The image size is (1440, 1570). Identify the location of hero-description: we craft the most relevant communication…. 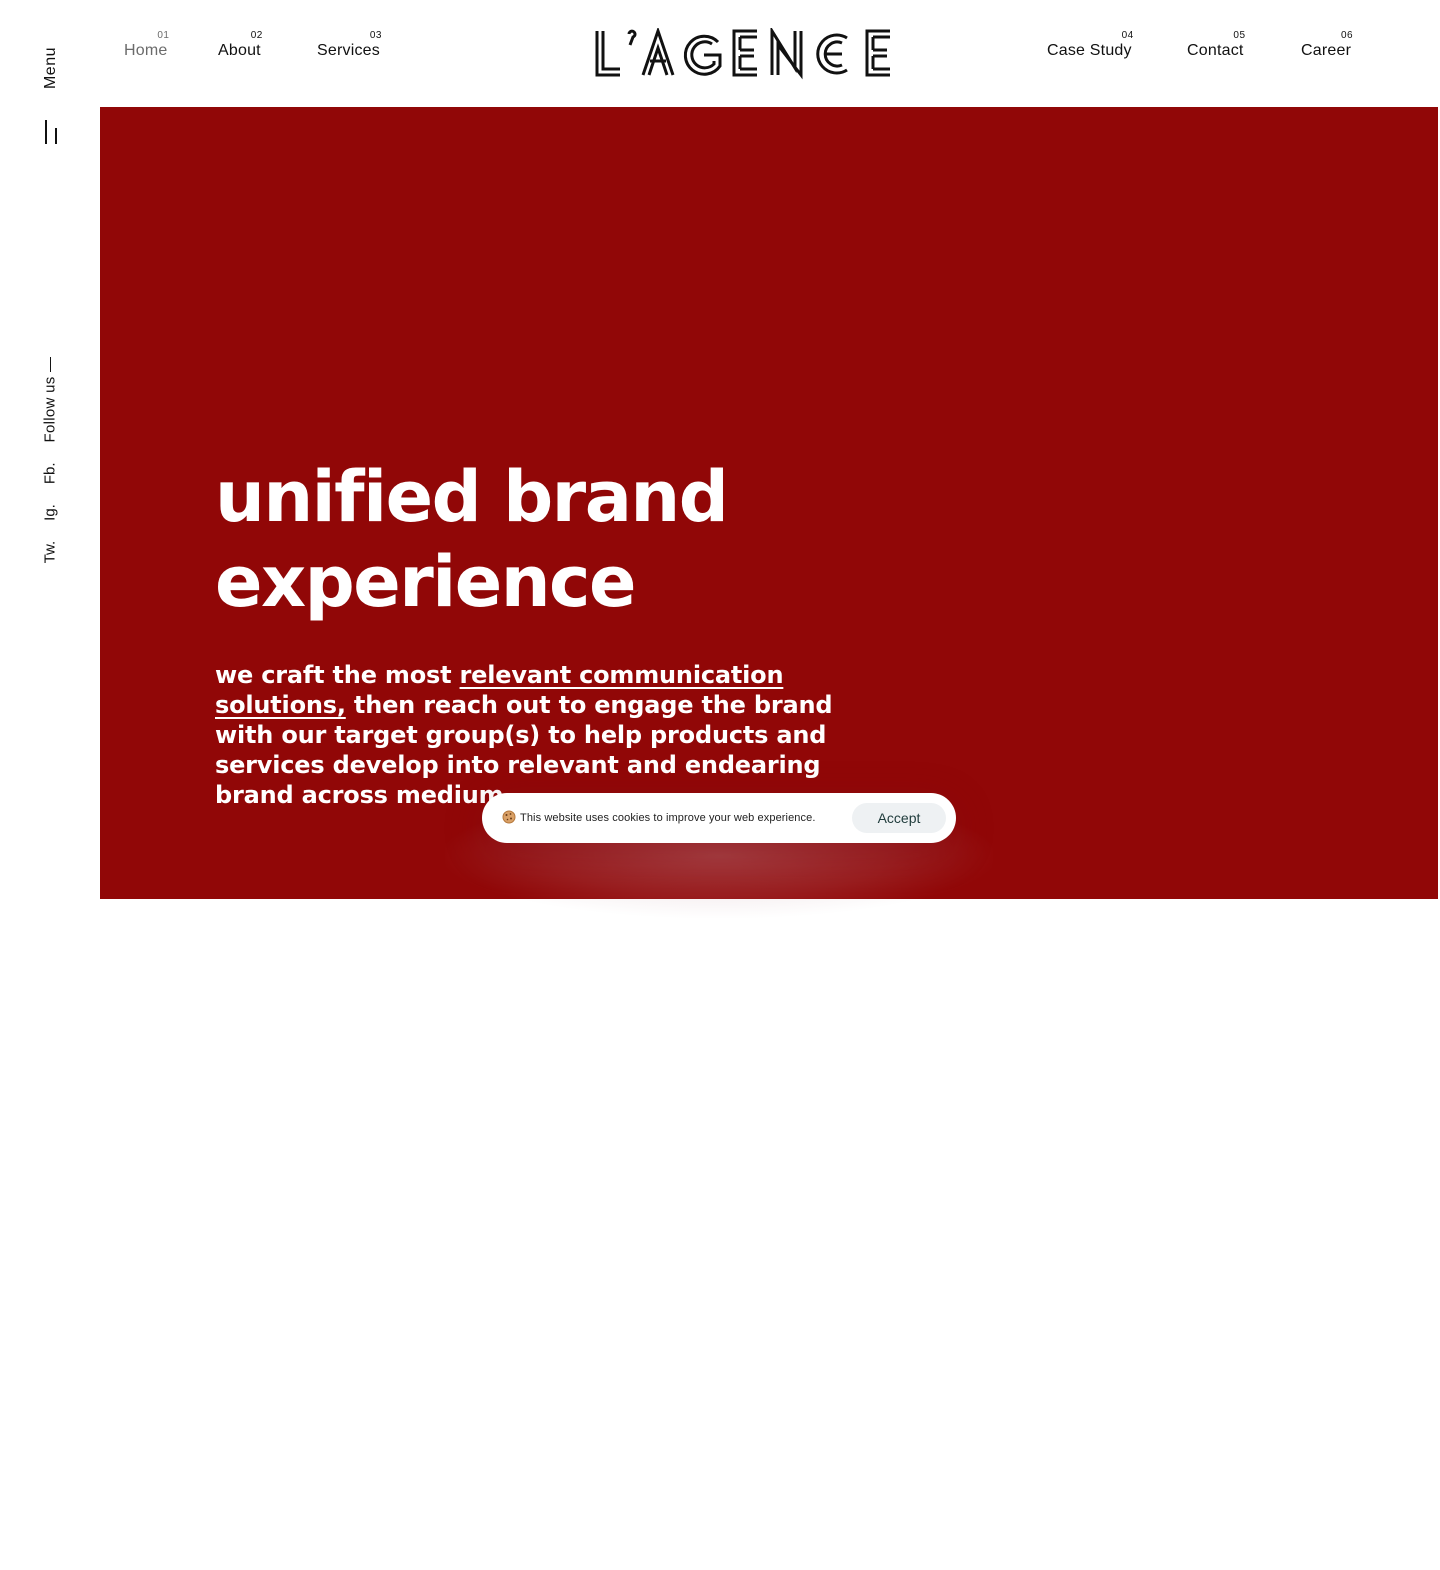
(545, 735).